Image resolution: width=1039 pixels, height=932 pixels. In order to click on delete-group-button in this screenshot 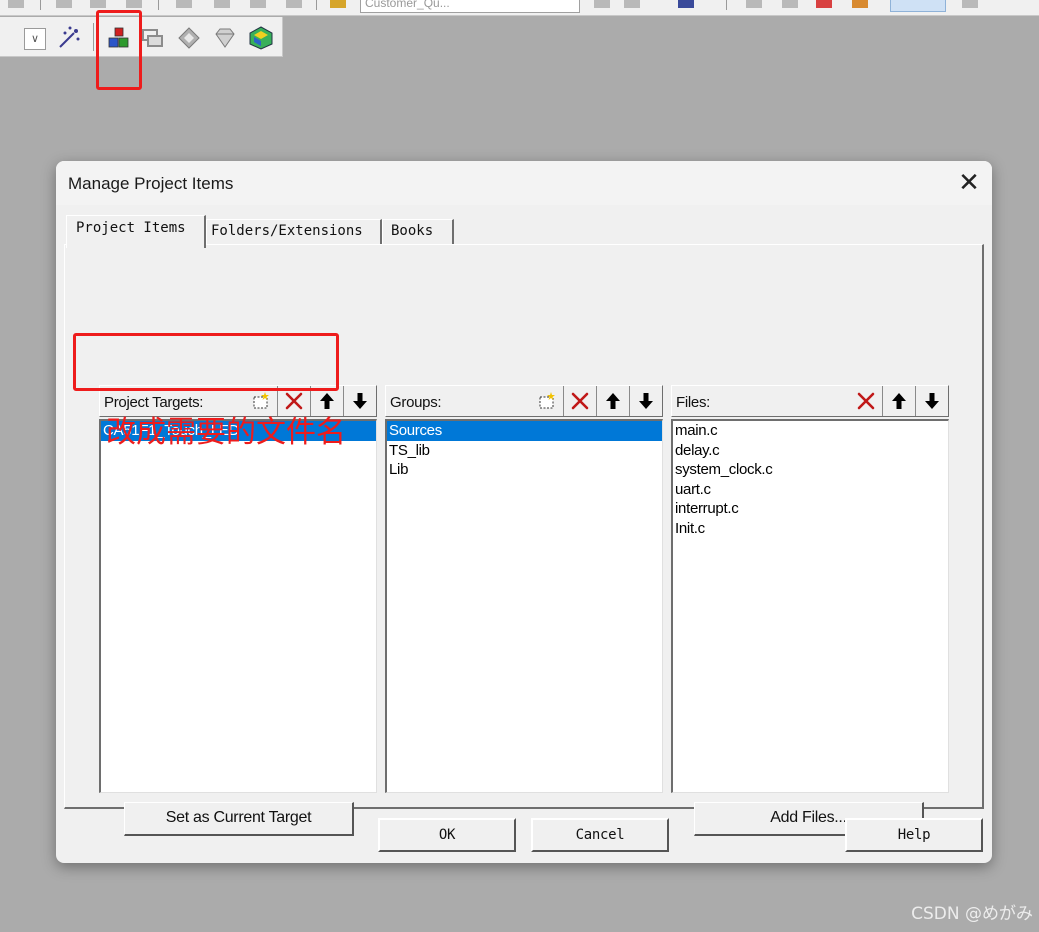, I will do `click(579, 401)`.